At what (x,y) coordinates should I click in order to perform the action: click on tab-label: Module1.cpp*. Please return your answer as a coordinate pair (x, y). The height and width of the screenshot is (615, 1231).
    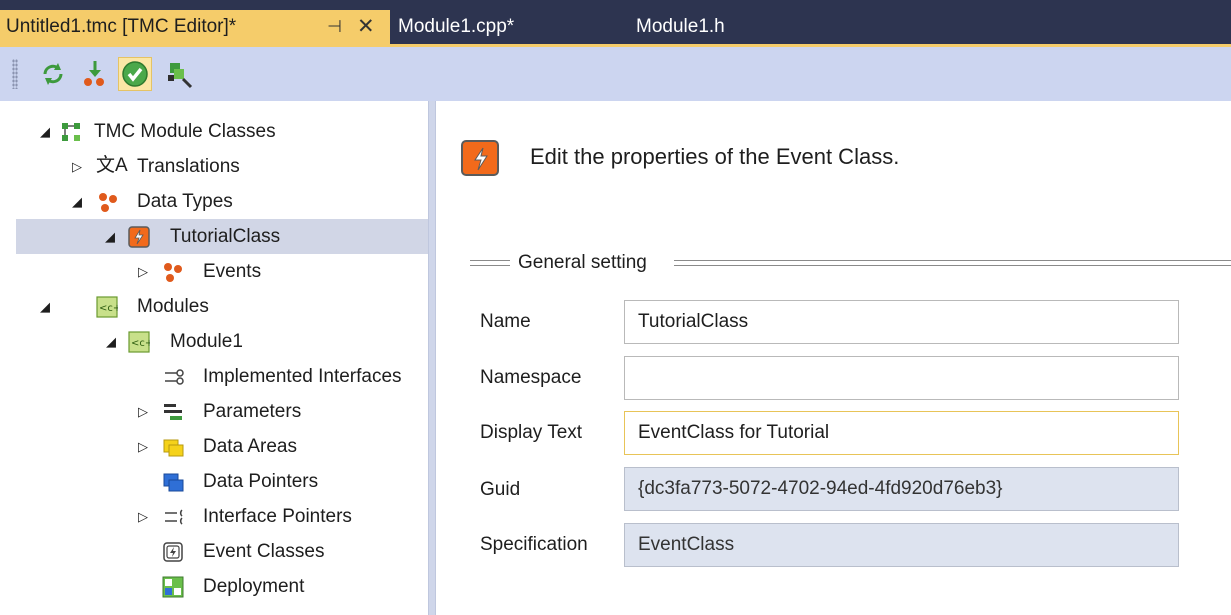
    Looking at the image, I should click on (456, 26).